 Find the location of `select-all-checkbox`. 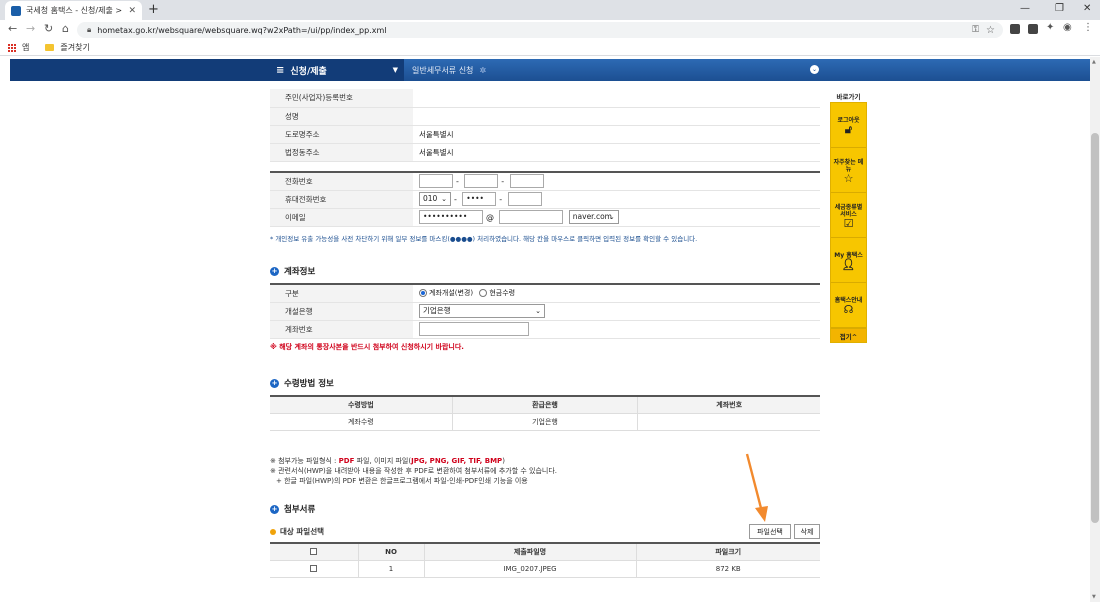

select-all-checkbox is located at coordinates (314, 552).